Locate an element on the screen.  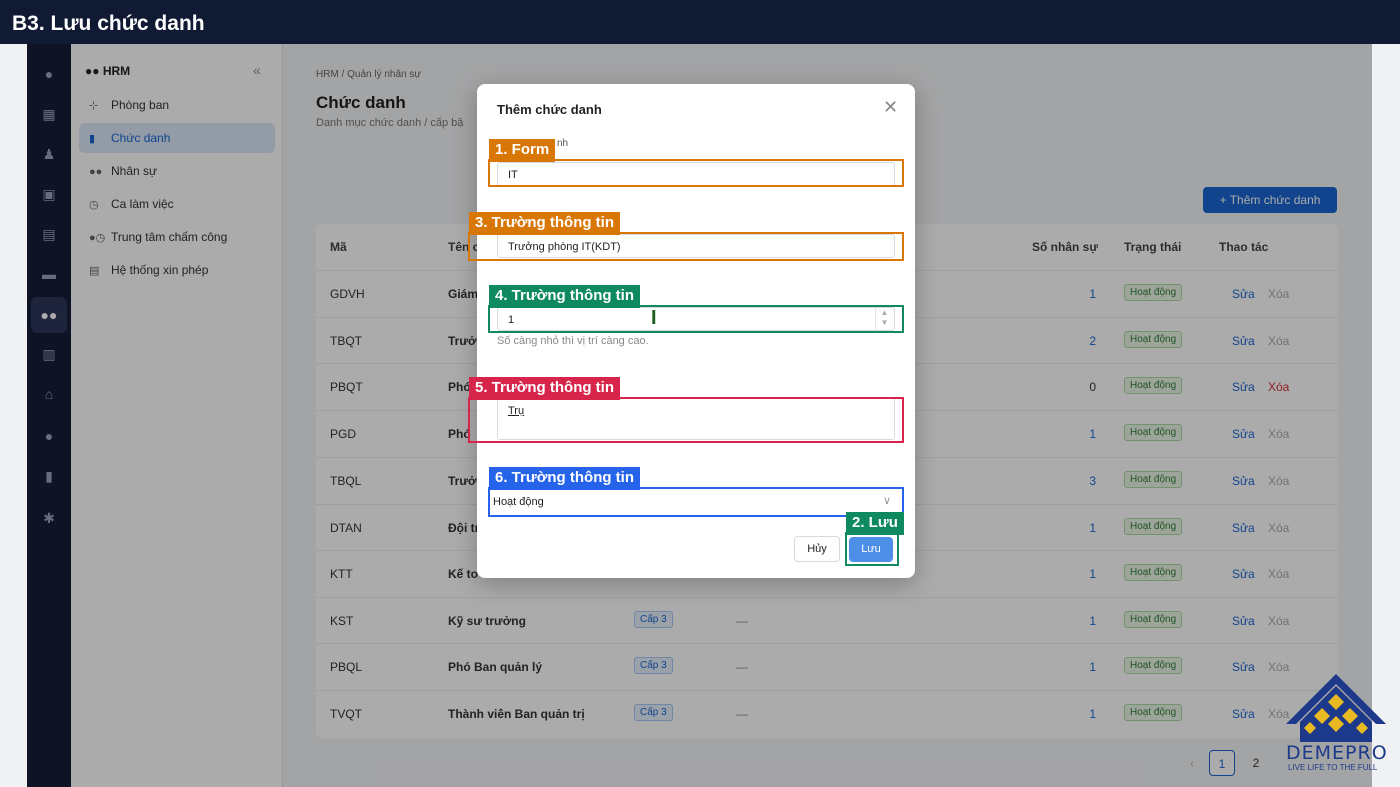
close-icon: ✕ is located at coordinates (890, 107).